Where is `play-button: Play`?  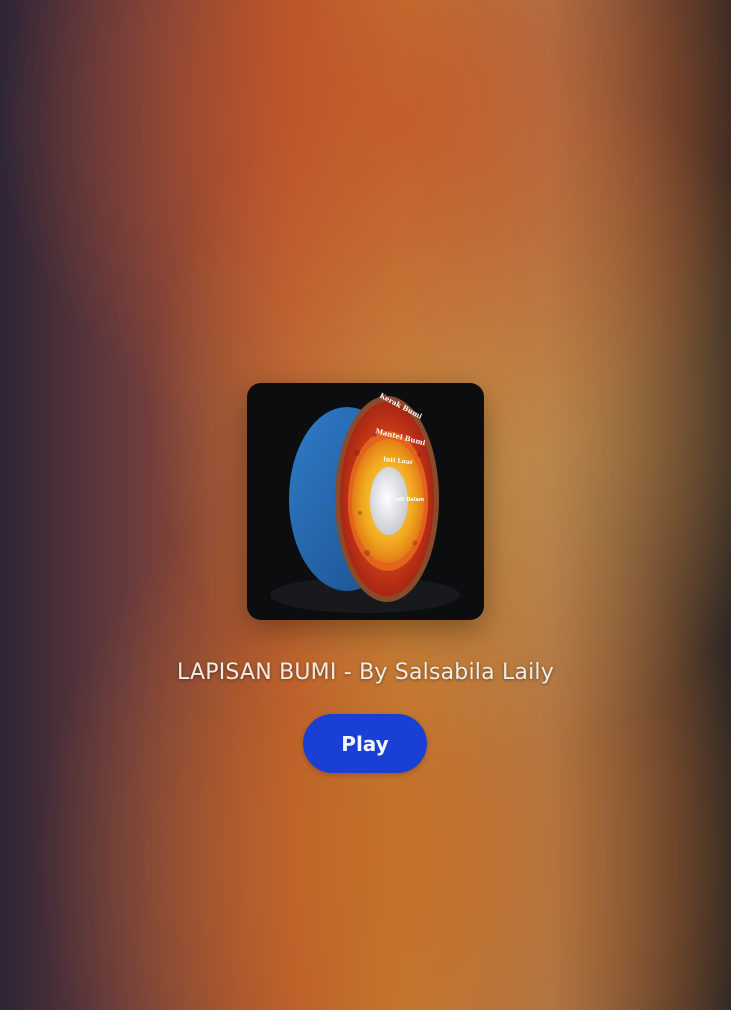
play-button: Play is located at coordinates (365, 743).